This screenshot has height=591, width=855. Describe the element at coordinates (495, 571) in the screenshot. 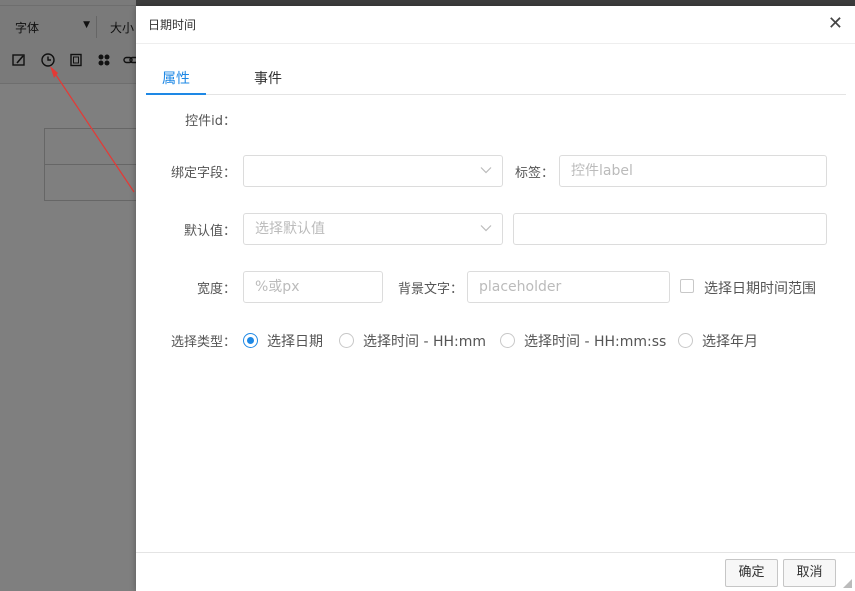

I see `dialog-footer: 确定 取消` at that location.